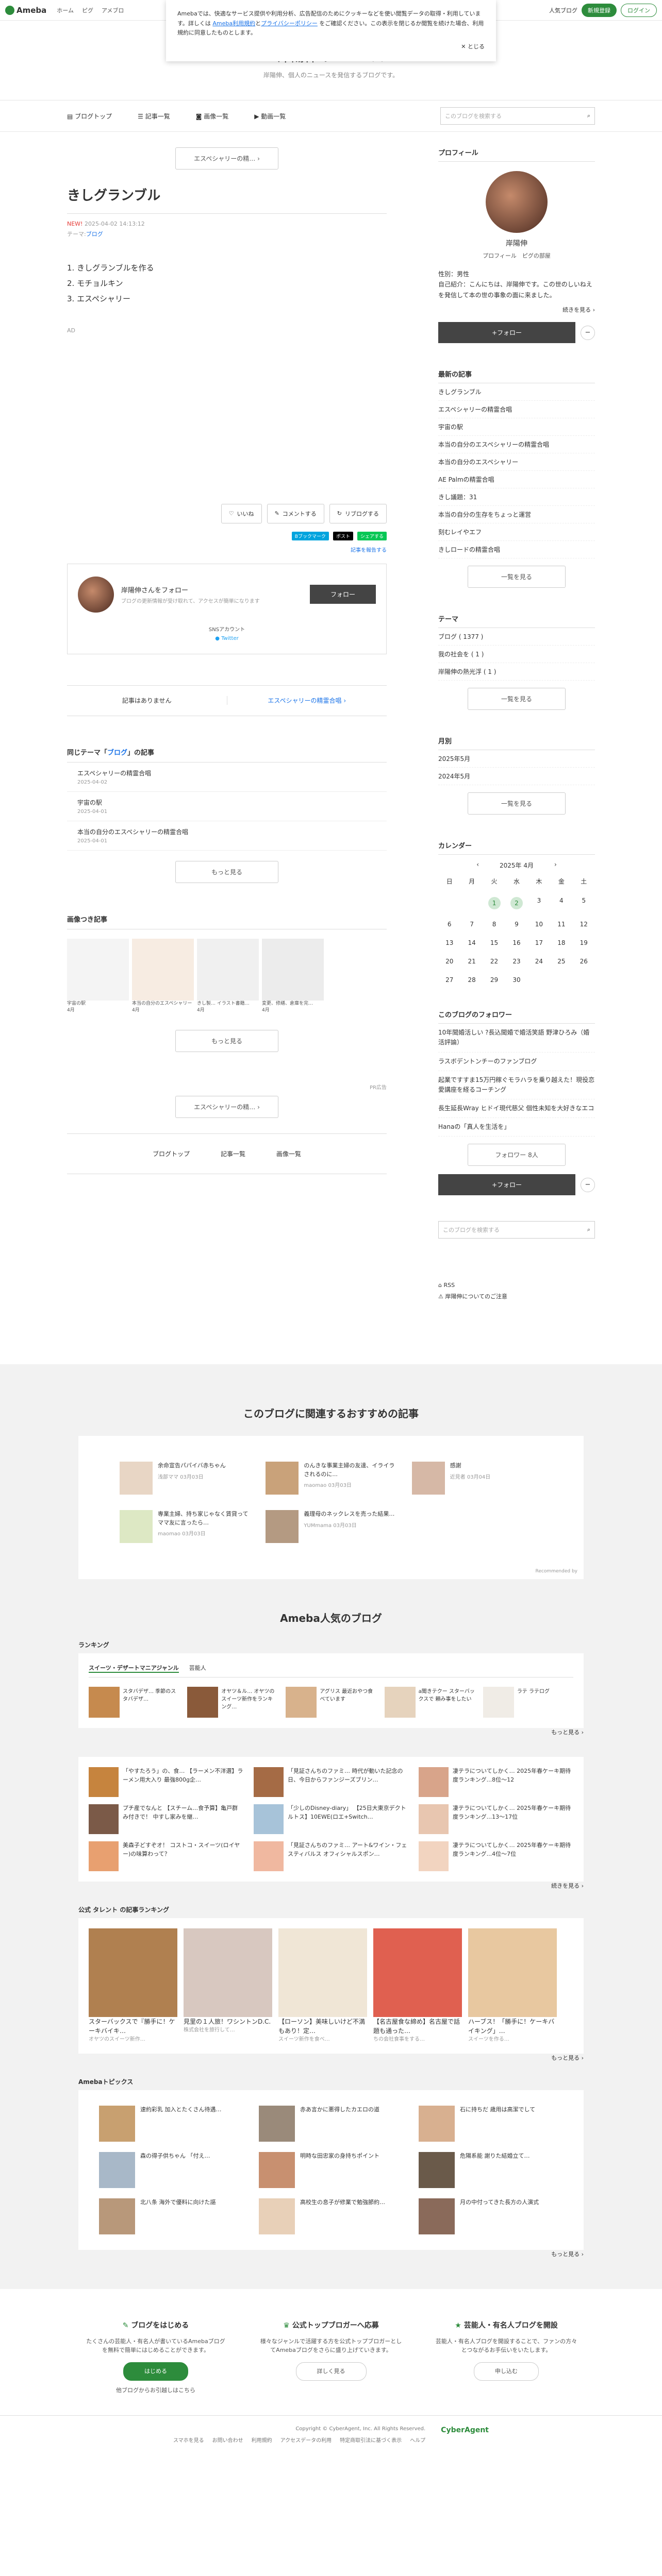 The width and height of the screenshot is (662, 2576). What do you see at coordinates (113, 10) in the screenshot?
I see `nav-ameblo: アメブロ` at bounding box center [113, 10].